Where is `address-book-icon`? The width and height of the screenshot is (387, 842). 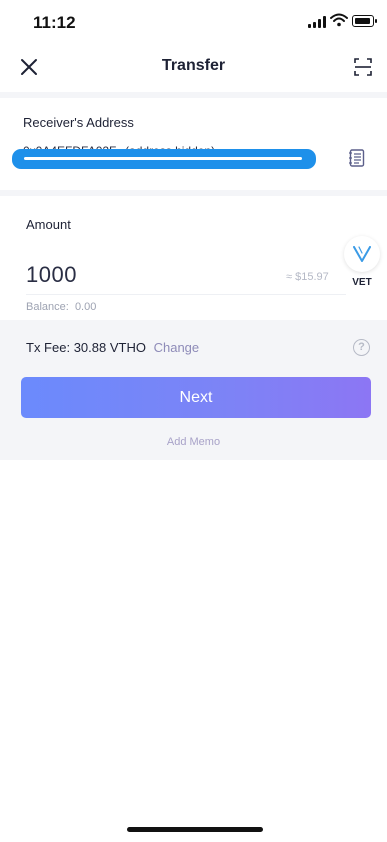
address-book-icon is located at coordinates (357, 158).